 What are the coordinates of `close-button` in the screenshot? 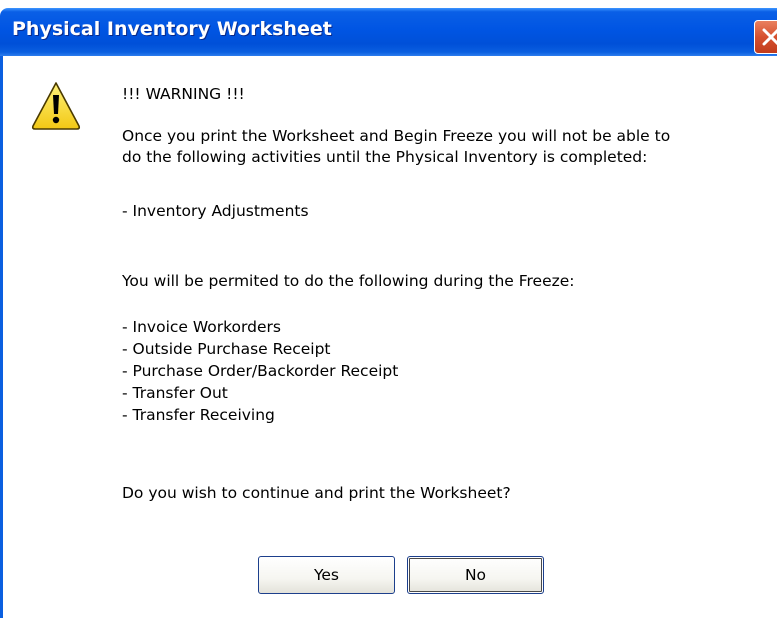 It's located at (765, 37).